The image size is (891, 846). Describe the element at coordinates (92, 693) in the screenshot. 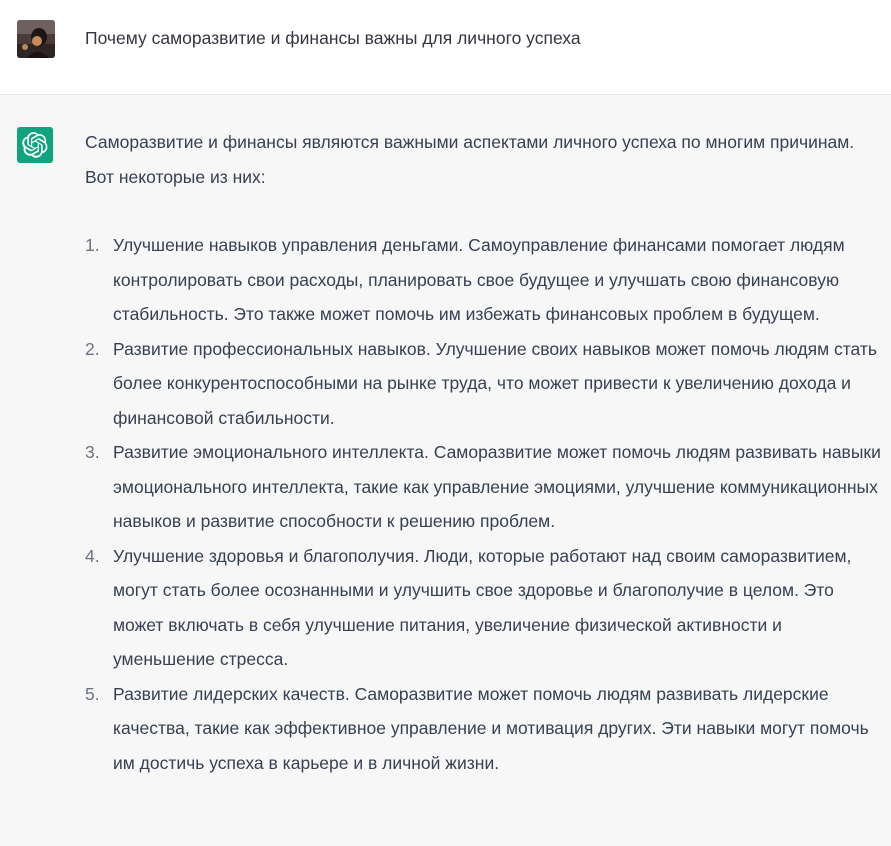

I see `list-item-number: 5.` at that location.